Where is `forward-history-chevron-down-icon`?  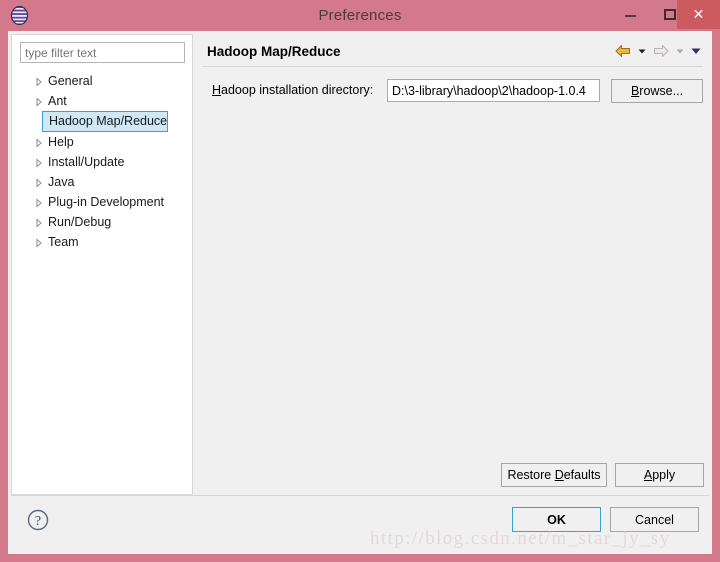 forward-history-chevron-down-icon is located at coordinates (680, 51).